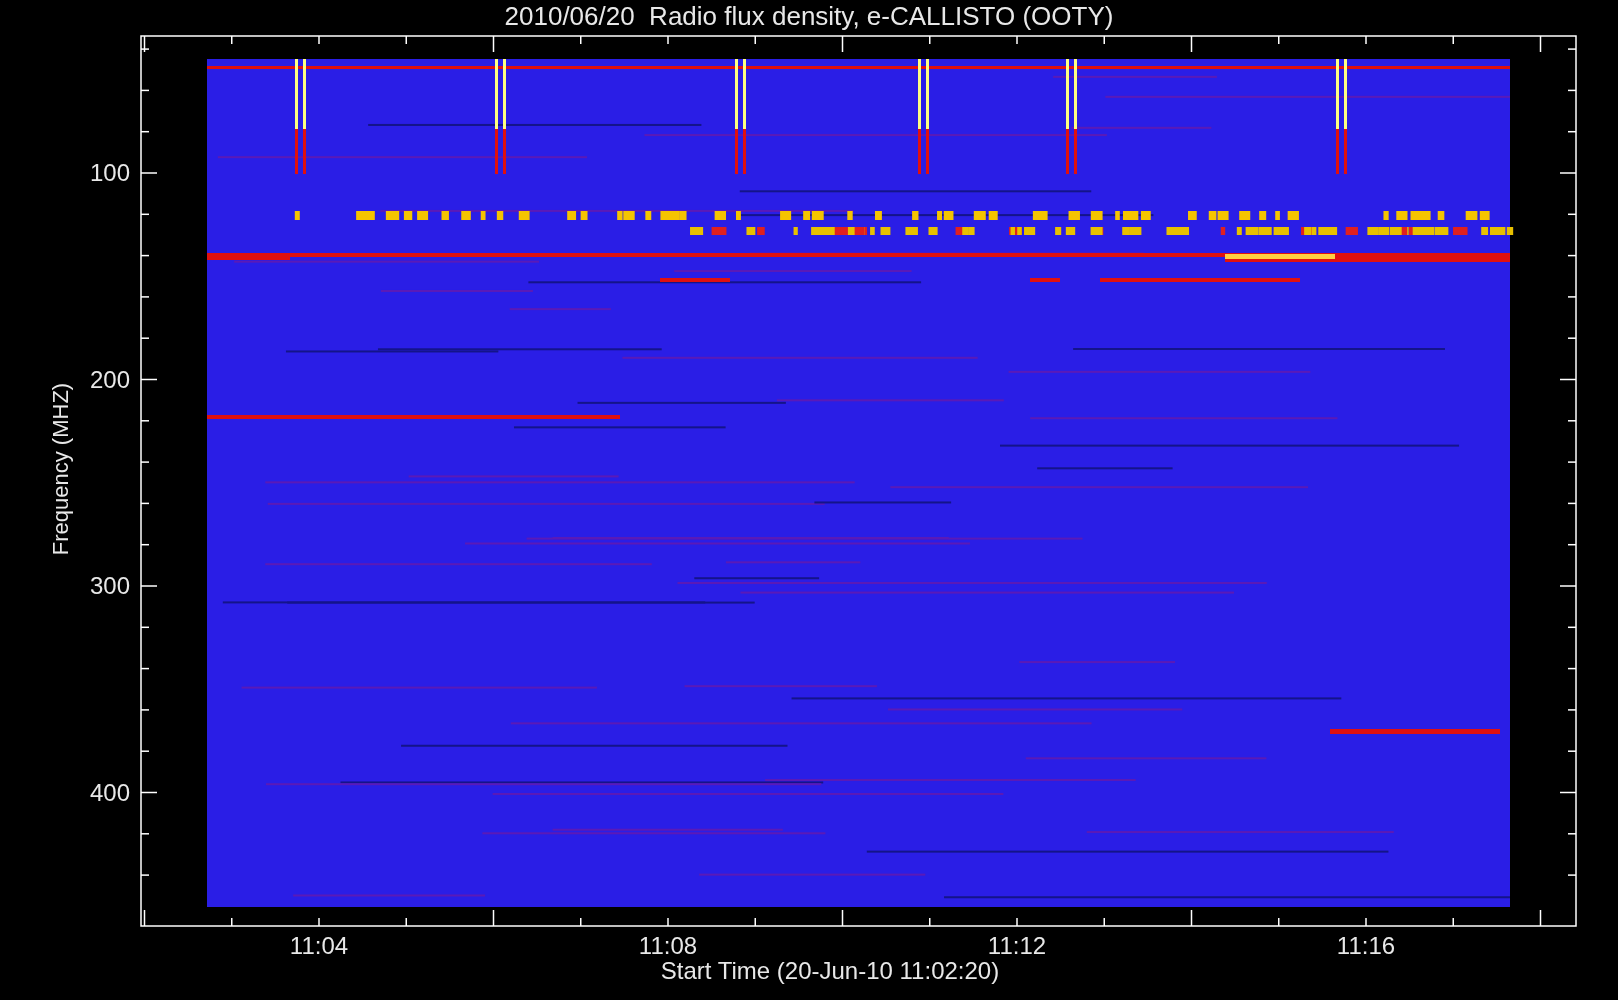  I want to click on y-tick-label: 300, so click(109, 586).